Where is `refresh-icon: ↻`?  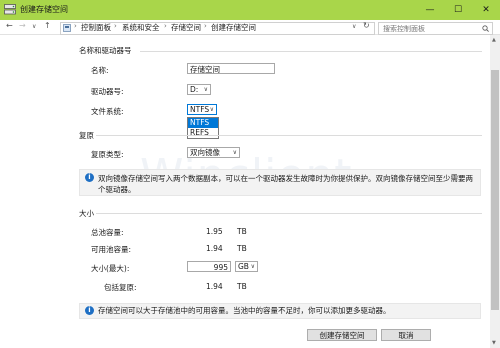 refresh-icon: ↻ is located at coordinates (366, 25).